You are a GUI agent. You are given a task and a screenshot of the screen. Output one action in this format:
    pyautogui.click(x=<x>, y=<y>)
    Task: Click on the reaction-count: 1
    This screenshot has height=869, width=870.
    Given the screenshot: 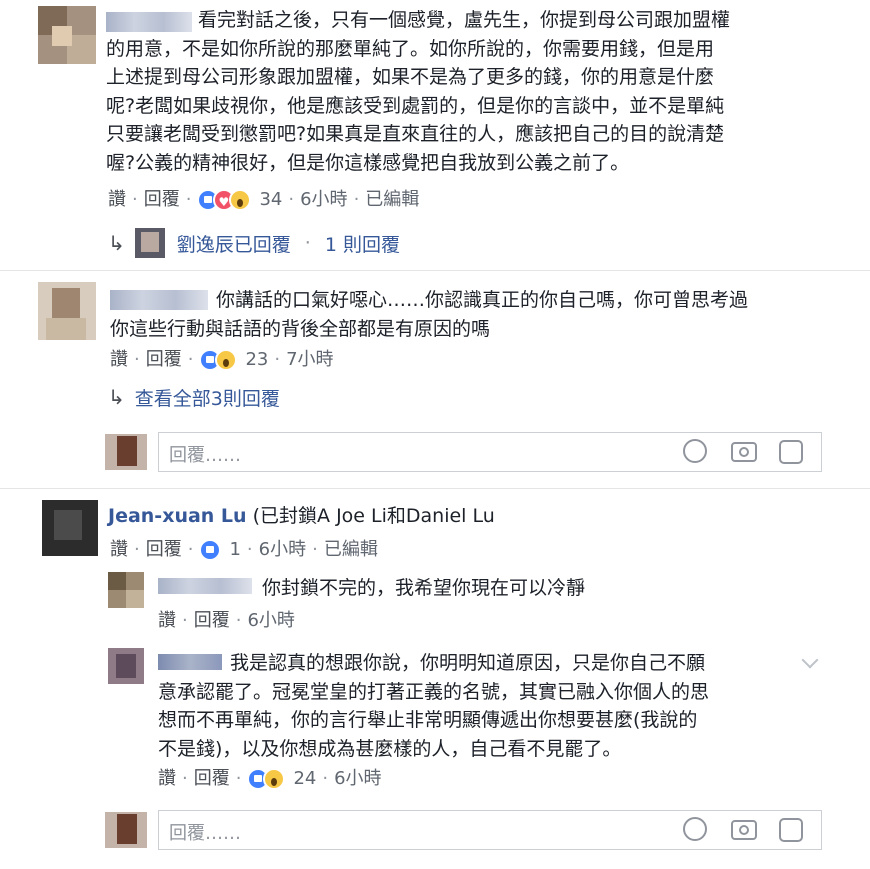 What is the action you would take?
    pyautogui.click(x=234, y=550)
    